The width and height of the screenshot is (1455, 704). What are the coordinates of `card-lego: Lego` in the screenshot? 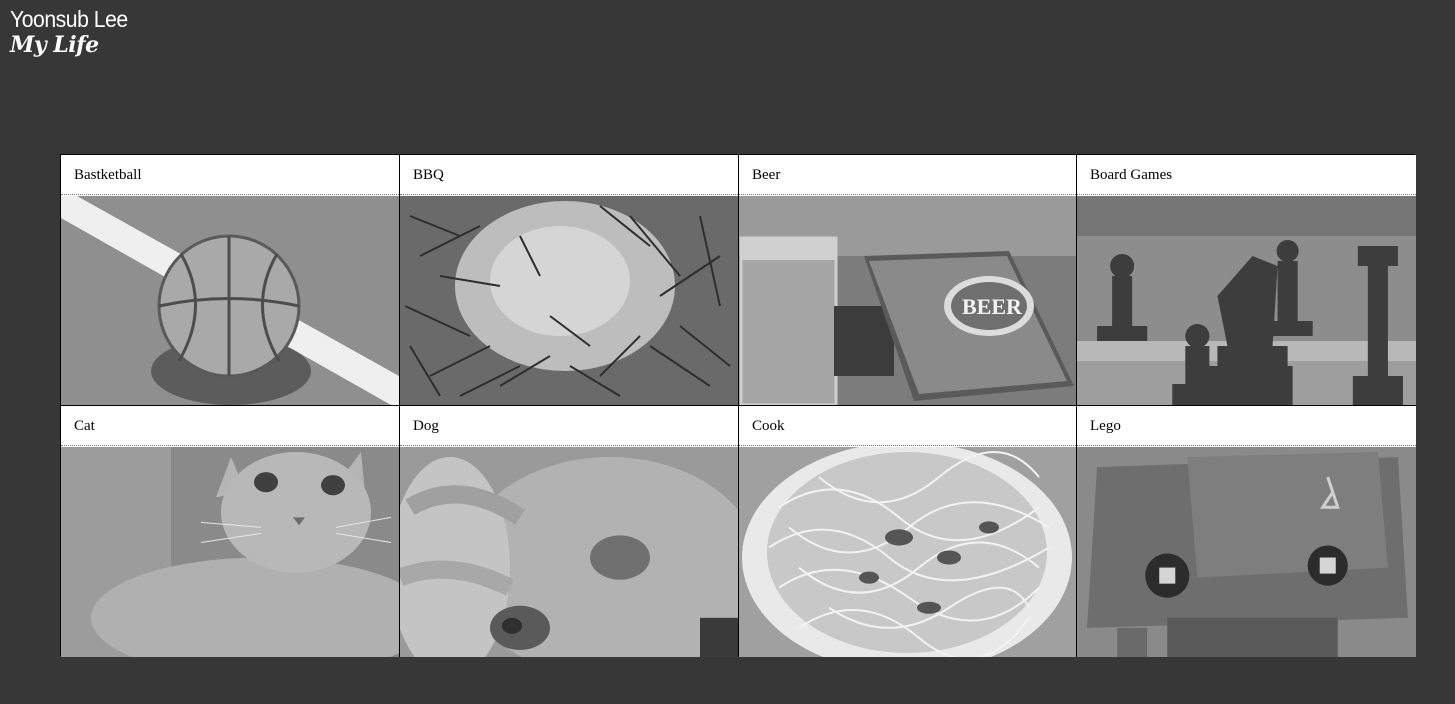 It's located at (1246, 531).